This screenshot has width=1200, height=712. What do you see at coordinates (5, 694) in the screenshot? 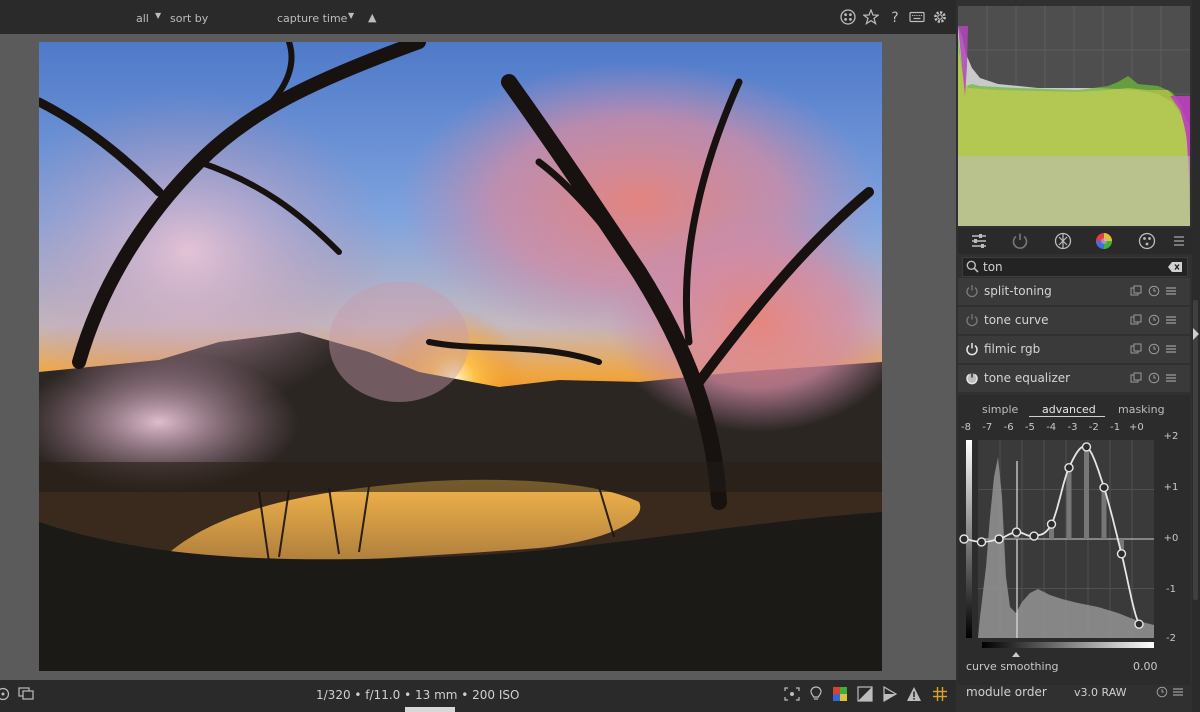
I see `color-picker-icon` at bounding box center [5, 694].